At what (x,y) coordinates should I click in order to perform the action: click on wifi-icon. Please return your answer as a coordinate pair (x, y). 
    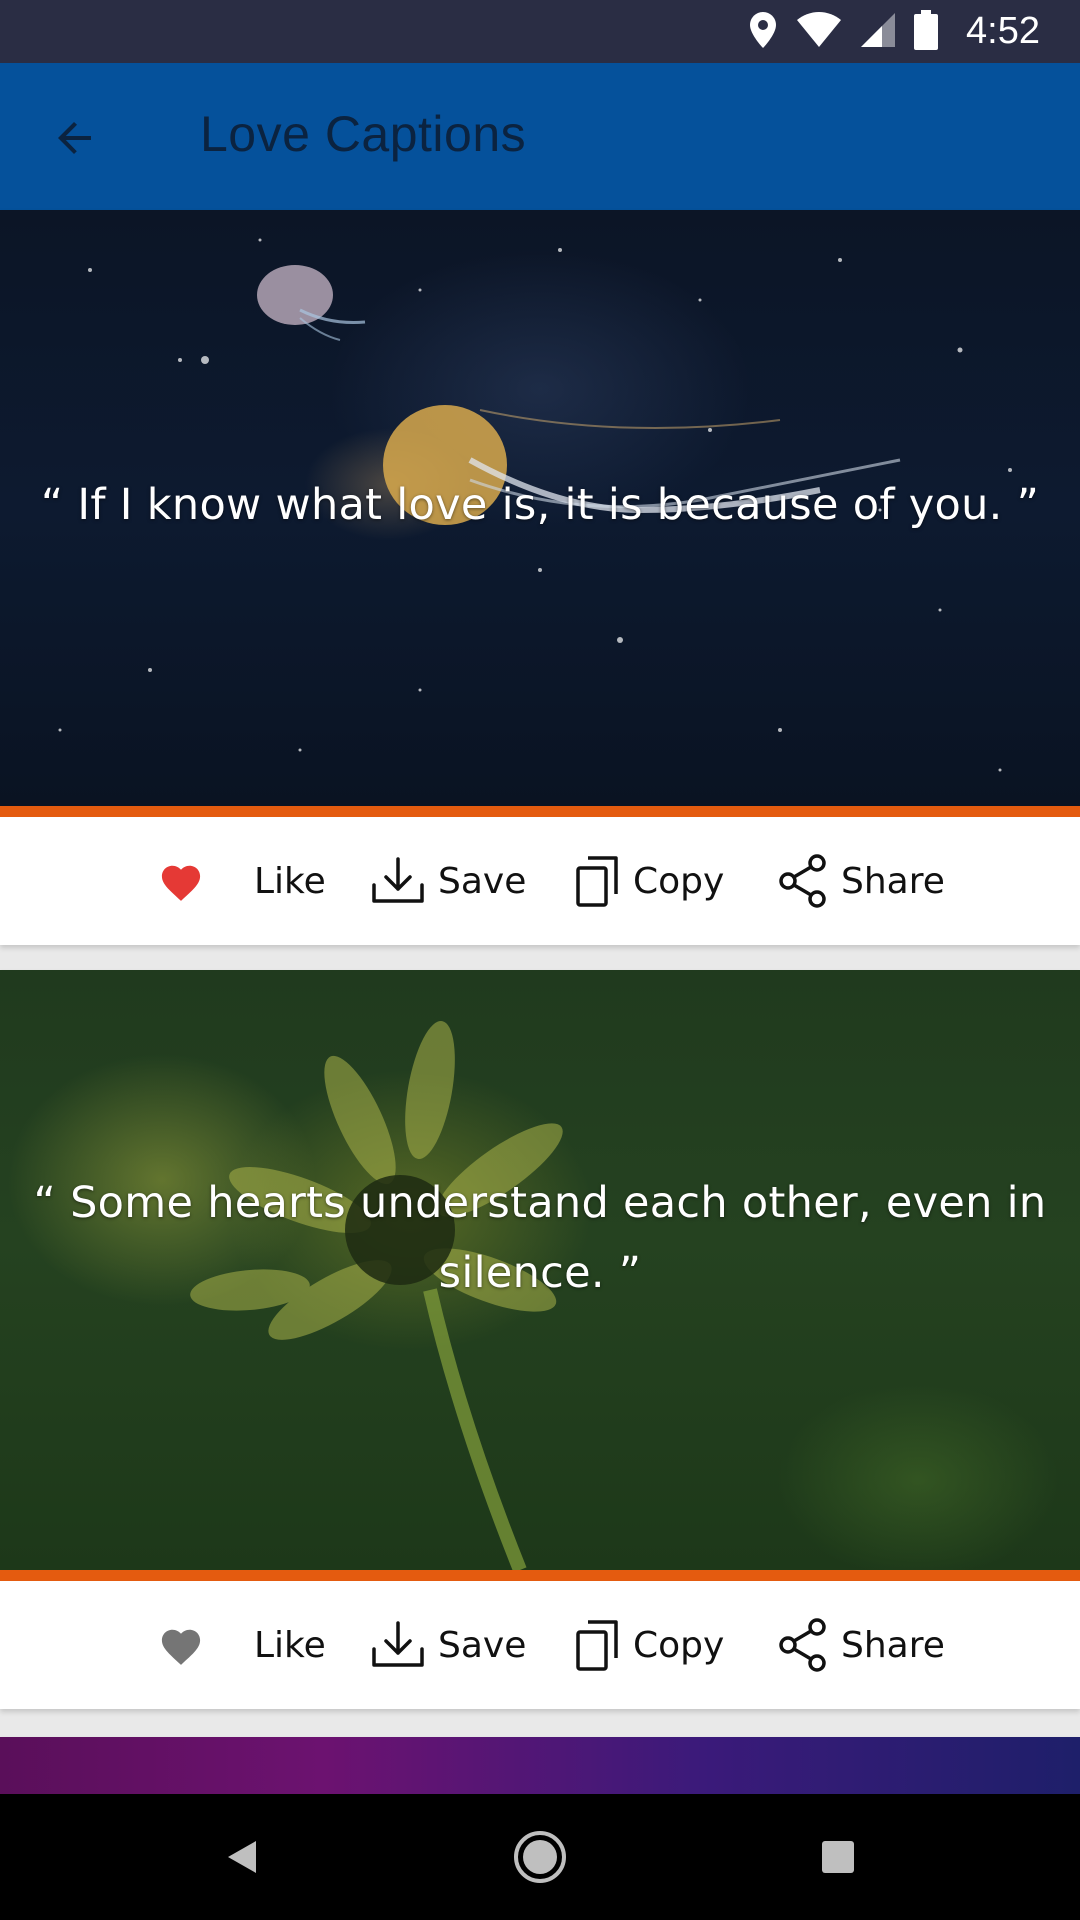
    Looking at the image, I should click on (819, 31).